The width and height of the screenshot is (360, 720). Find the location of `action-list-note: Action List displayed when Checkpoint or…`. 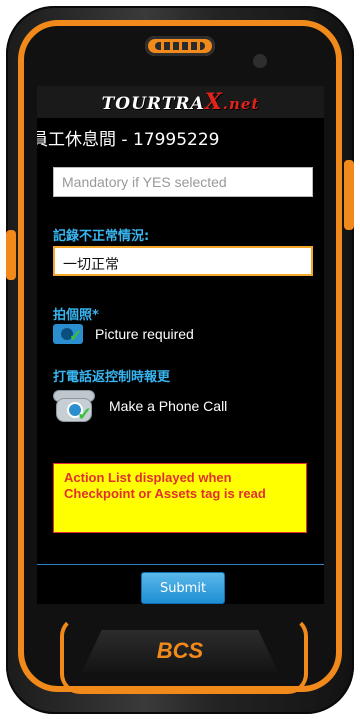

action-list-note: Action List displayed when Checkpoint or… is located at coordinates (180, 498).